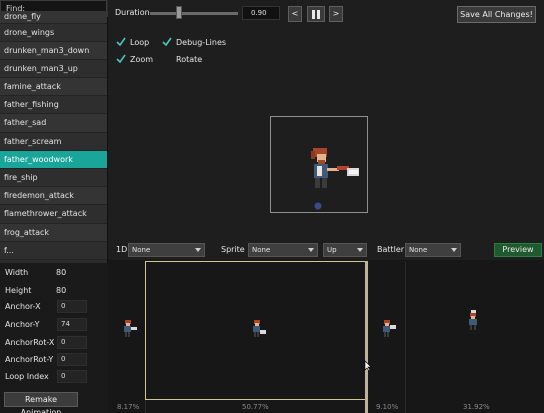 The image size is (544, 413). Describe the element at coordinates (54, 123) in the screenshot. I see `list-item: father_sad` at that location.